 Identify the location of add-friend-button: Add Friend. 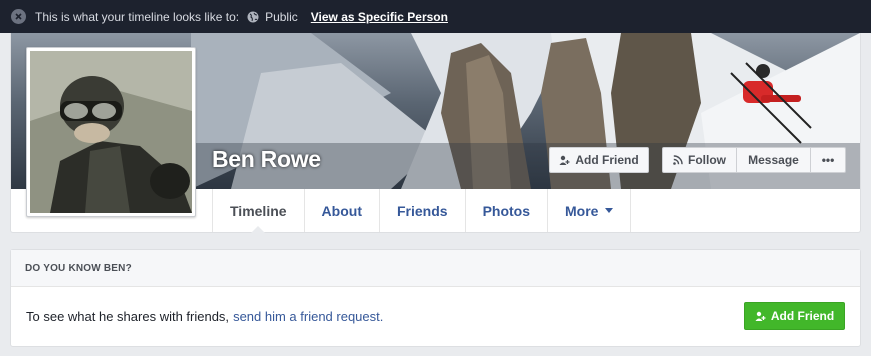
(599, 160).